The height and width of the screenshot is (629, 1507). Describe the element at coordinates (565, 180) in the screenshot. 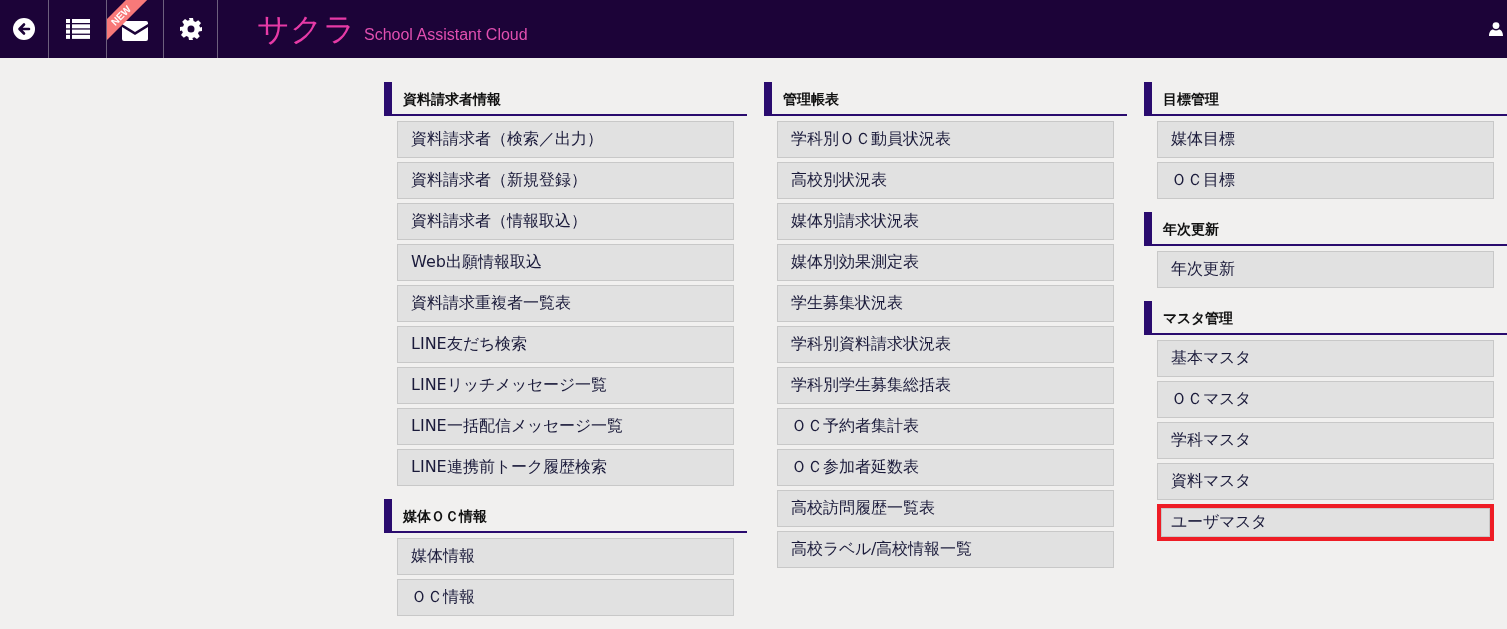

I see `menu-item: 資料請求者（新規登録）` at that location.